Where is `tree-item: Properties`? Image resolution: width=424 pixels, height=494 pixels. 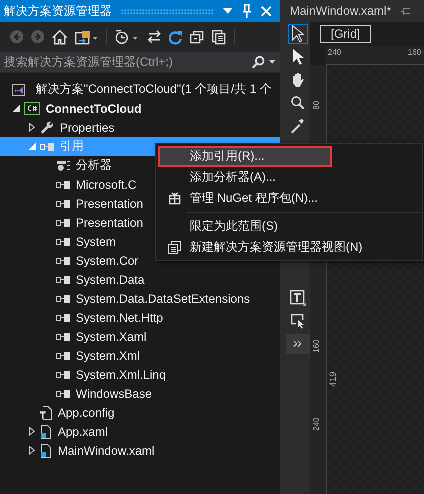
tree-item: Properties is located at coordinates (140, 127).